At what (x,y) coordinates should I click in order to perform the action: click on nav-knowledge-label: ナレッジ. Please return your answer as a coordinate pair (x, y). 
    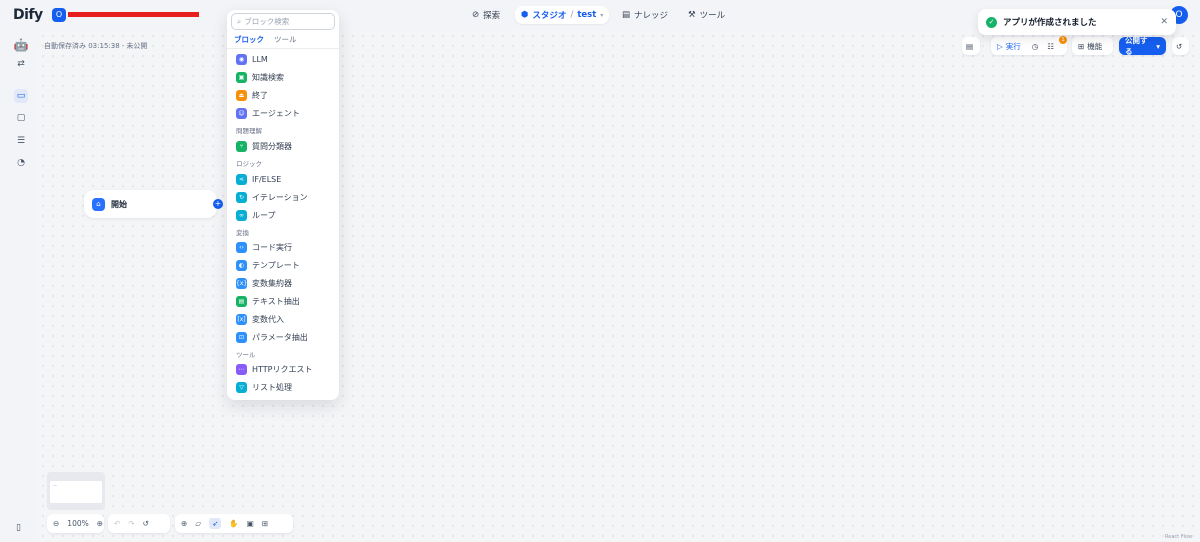
    Looking at the image, I should click on (651, 16).